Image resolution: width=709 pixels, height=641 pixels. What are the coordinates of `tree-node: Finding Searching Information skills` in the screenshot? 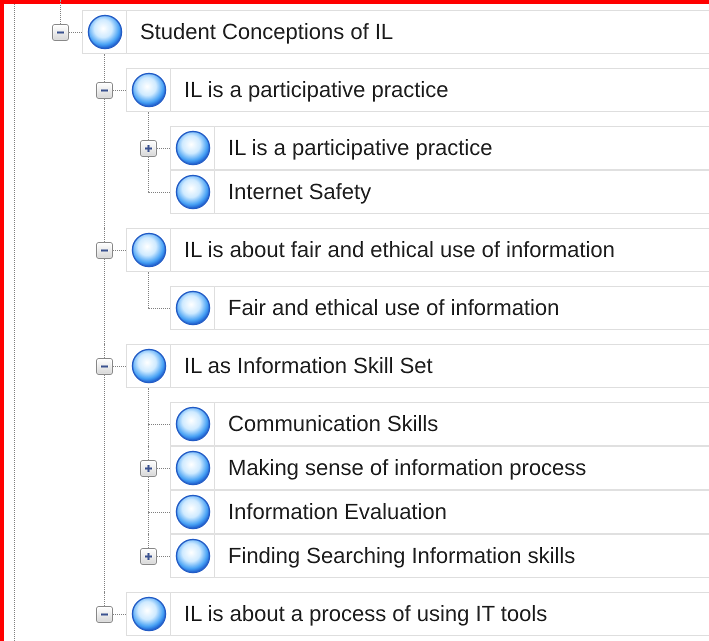 It's located at (439, 556).